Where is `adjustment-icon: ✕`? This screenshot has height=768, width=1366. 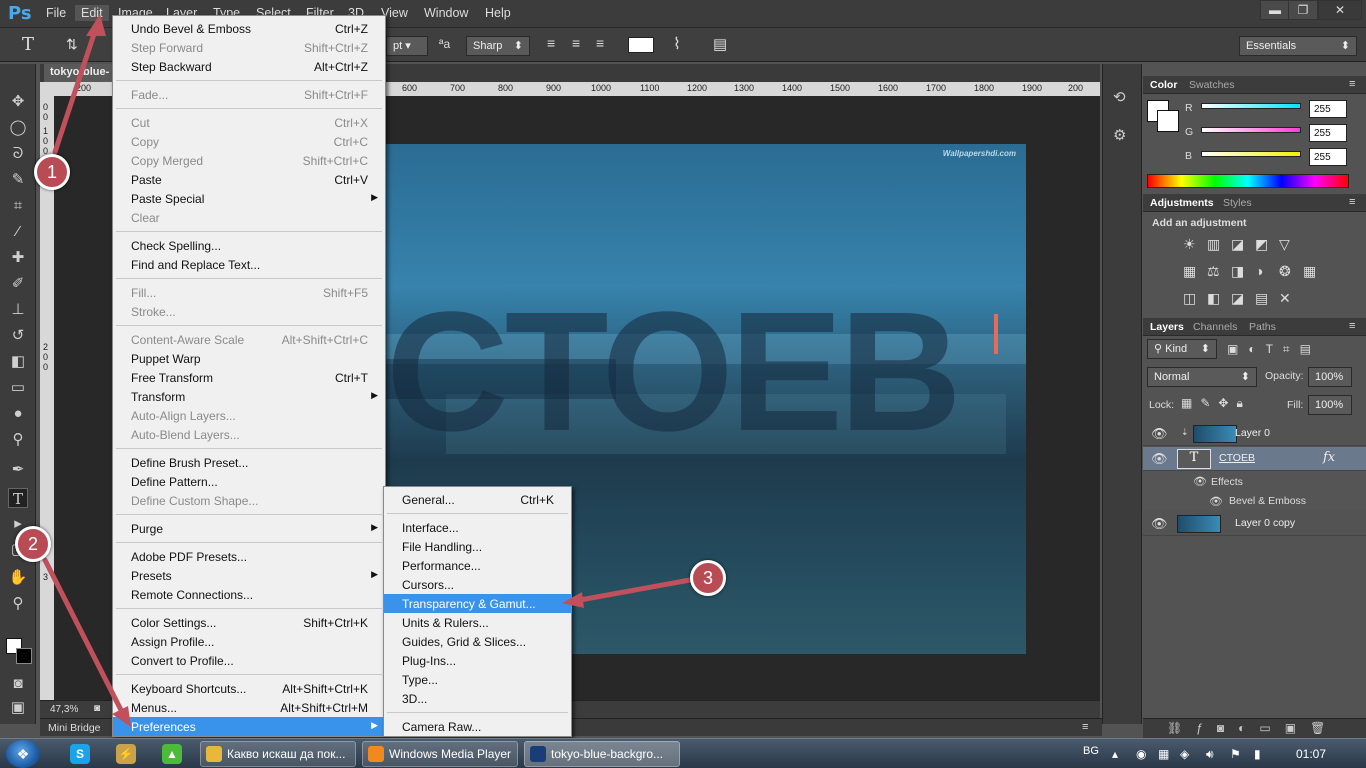 adjustment-icon: ✕ is located at coordinates (1285, 298).